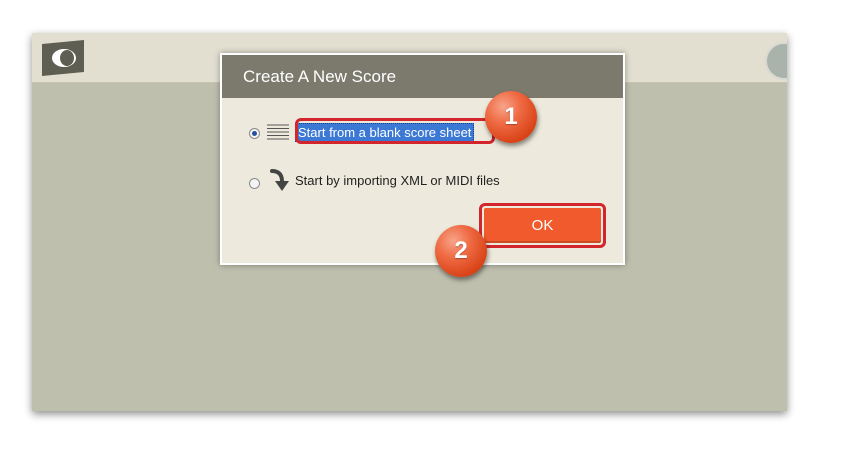 This screenshot has width=844, height=470. Describe the element at coordinates (422, 76) in the screenshot. I see `dialog-title: Create A New Score` at that location.